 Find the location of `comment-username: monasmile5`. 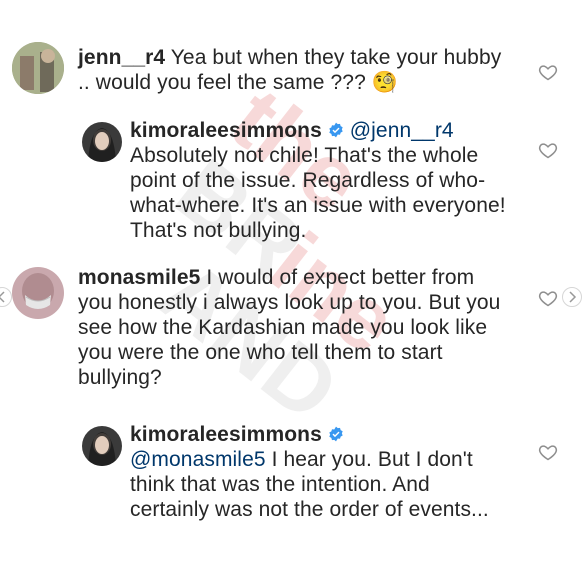

comment-username: monasmile5 is located at coordinates (139, 277).